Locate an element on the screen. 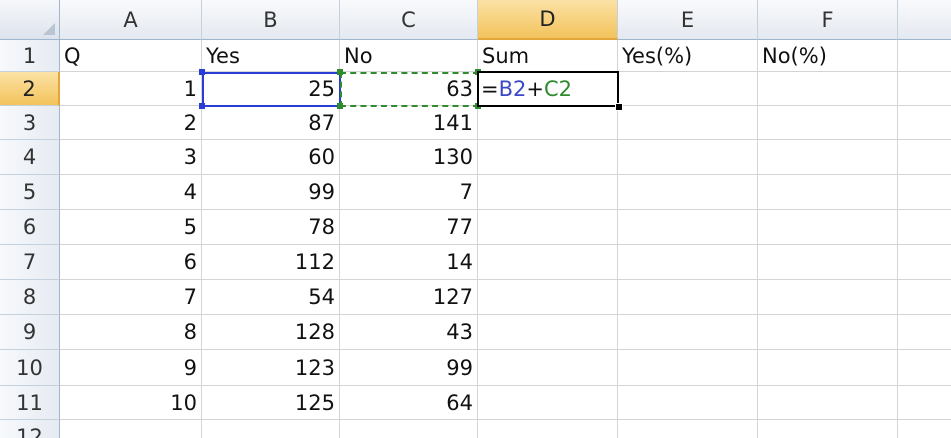  row-header-2: 2 is located at coordinates (30, 89).